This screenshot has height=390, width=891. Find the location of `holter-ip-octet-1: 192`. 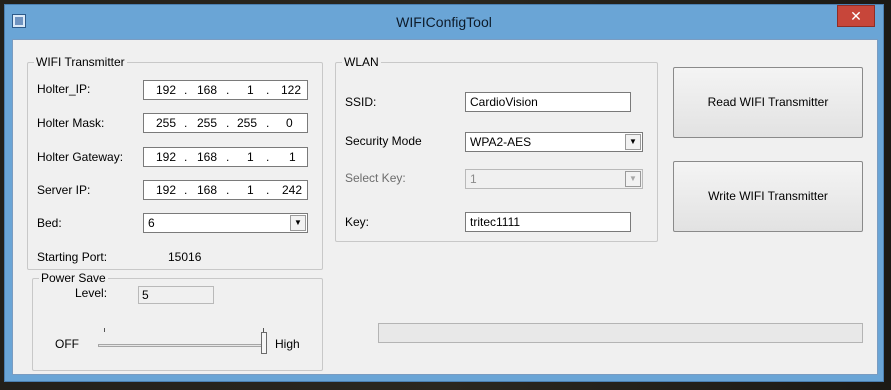

holter-ip-octet-1: 192 is located at coordinates (166, 90).